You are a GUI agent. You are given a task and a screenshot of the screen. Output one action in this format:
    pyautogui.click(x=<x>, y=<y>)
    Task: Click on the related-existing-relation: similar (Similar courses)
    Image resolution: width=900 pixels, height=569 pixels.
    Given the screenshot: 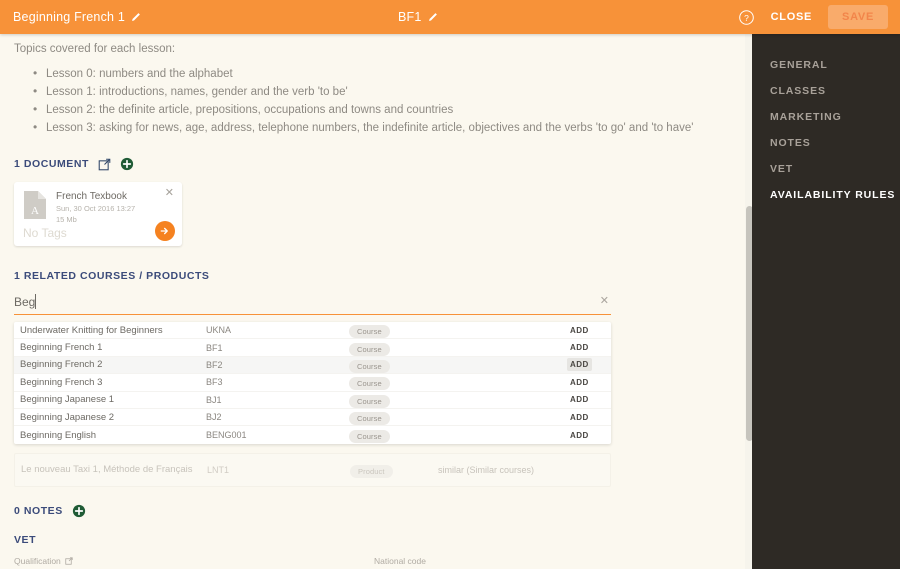 What is the action you would take?
    pyautogui.click(x=486, y=469)
    